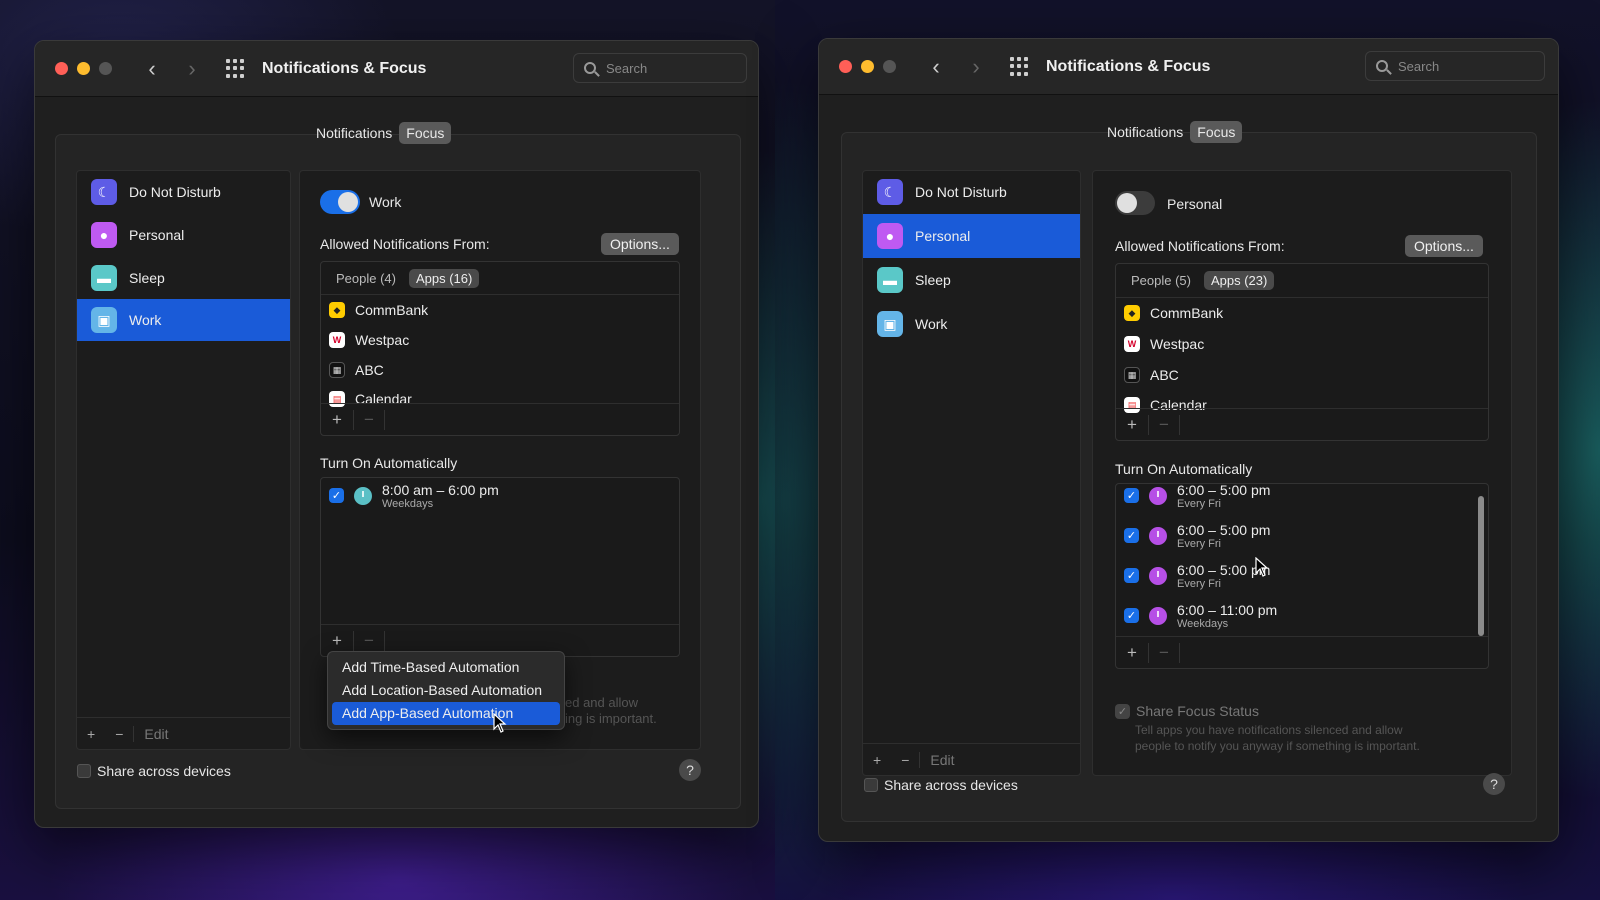  Describe the element at coordinates (389, 463) in the screenshot. I see `turn-on-automatically-label: Turn On Automatically` at that location.